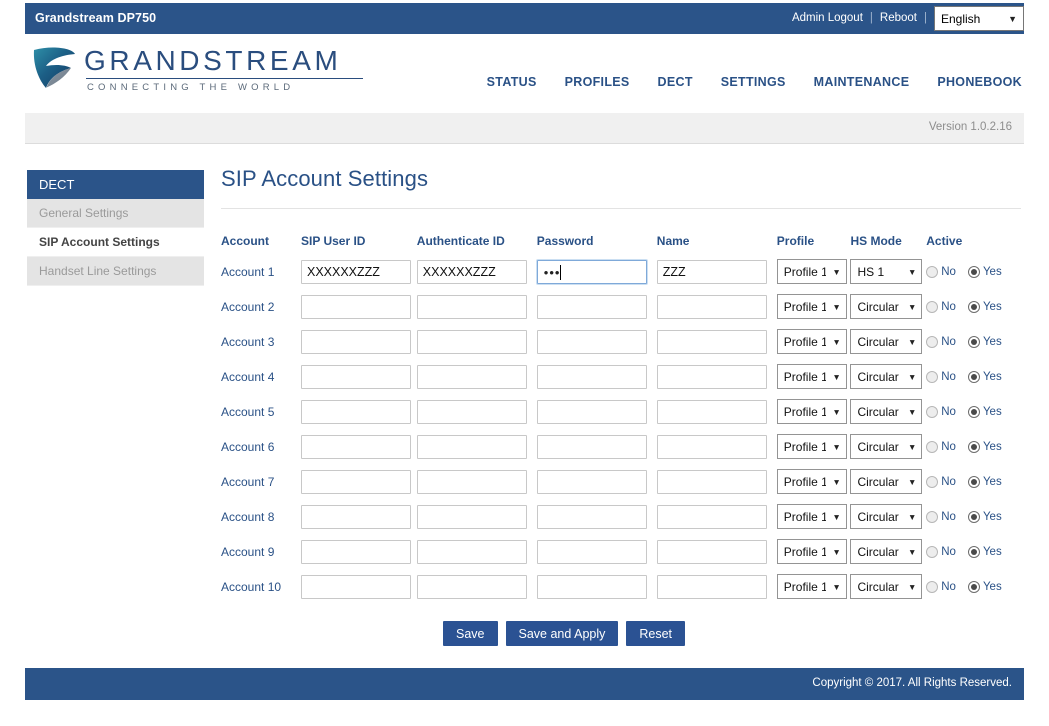 The image size is (1049, 726). Describe the element at coordinates (597, 82) in the screenshot. I see `nav-item-profiles: PROFILES` at that location.